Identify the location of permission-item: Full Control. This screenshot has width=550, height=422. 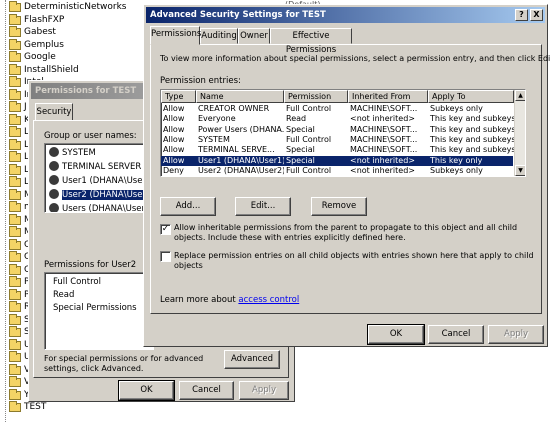
(77, 282).